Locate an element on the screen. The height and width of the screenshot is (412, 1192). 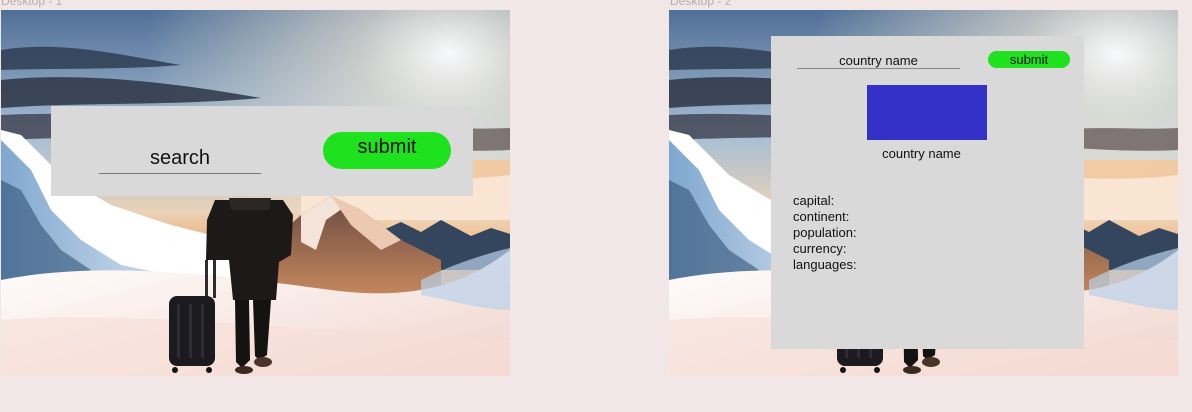
capital-label: capital: is located at coordinates (814, 200).